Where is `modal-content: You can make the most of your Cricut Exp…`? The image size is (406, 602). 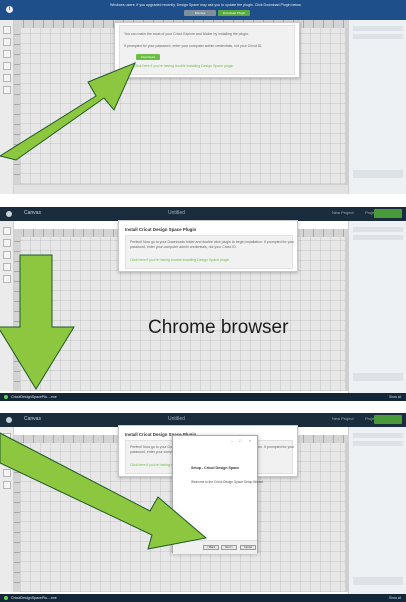
modal-content: You can make the most of your Cricut Exp… is located at coordinates (207, 50).